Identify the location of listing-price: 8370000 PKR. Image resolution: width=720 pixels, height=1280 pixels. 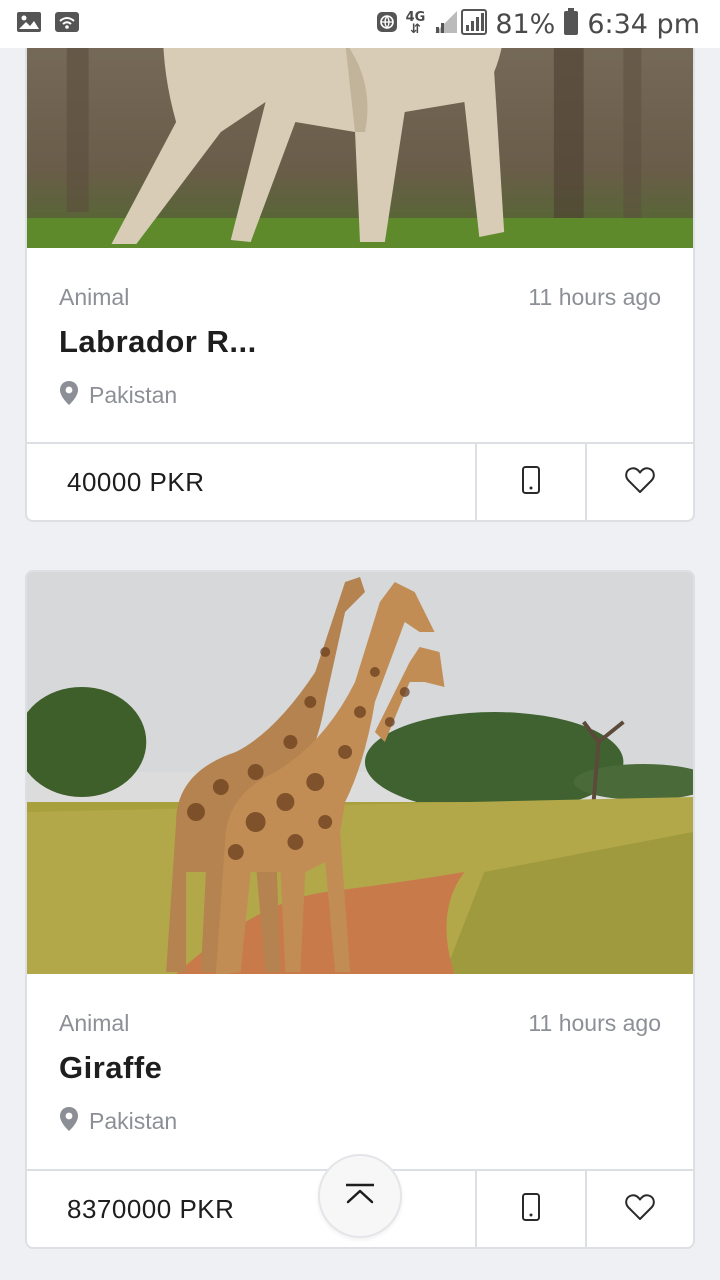
(151, 1208).